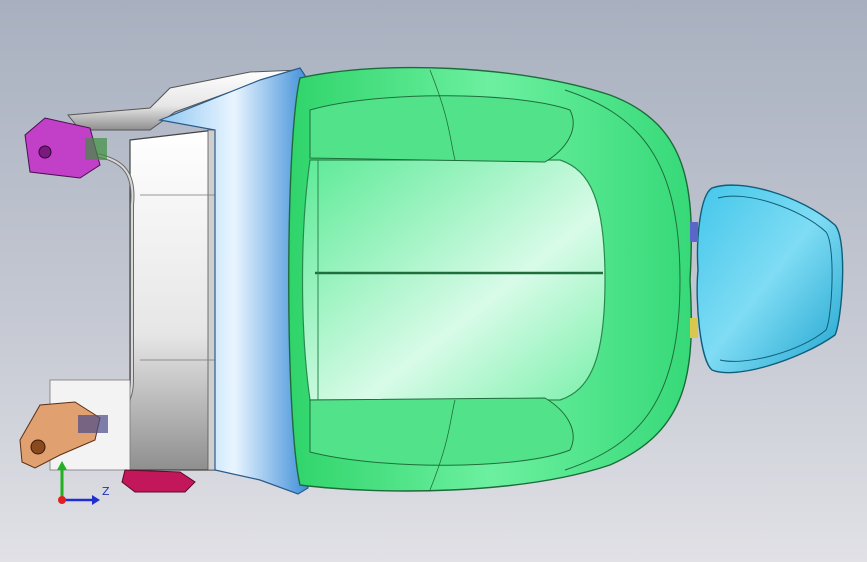 The image size is (867, 562). I want to click on z-axis-label: Z, so click(106, 491).